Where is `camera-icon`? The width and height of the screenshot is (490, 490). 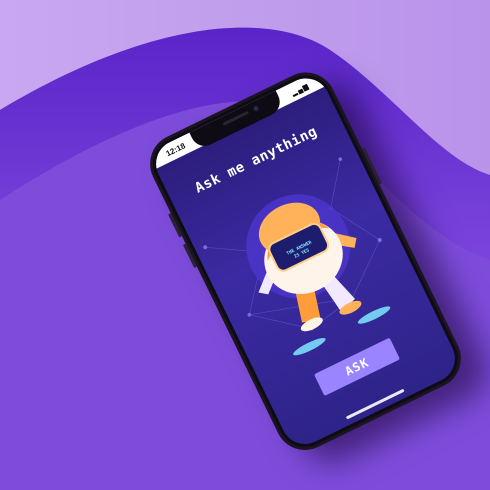
camera-icon is located at coordinates (256, 108).